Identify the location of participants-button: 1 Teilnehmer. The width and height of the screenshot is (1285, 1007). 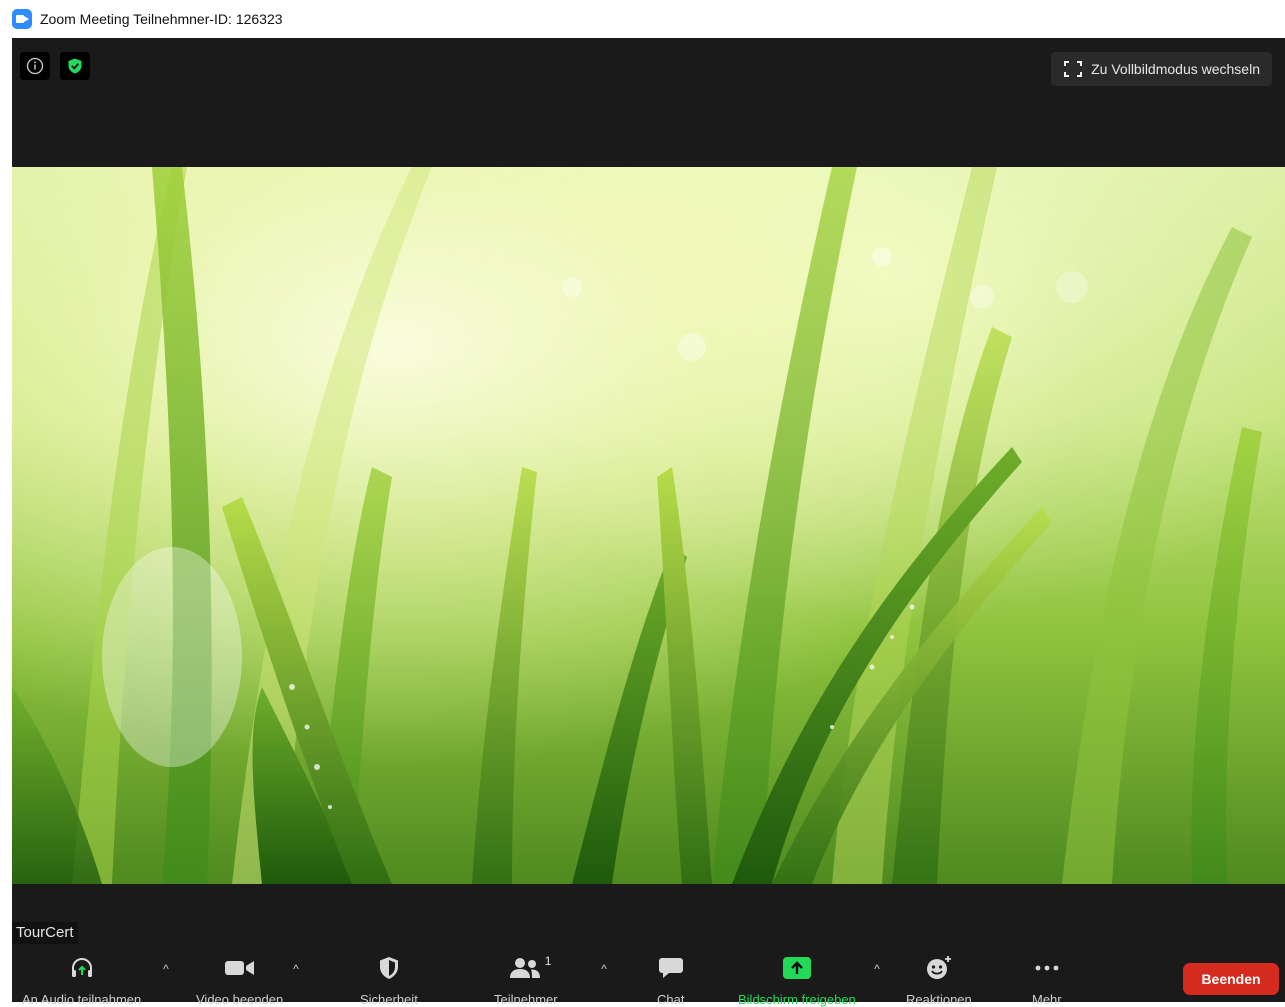
(526, 980).